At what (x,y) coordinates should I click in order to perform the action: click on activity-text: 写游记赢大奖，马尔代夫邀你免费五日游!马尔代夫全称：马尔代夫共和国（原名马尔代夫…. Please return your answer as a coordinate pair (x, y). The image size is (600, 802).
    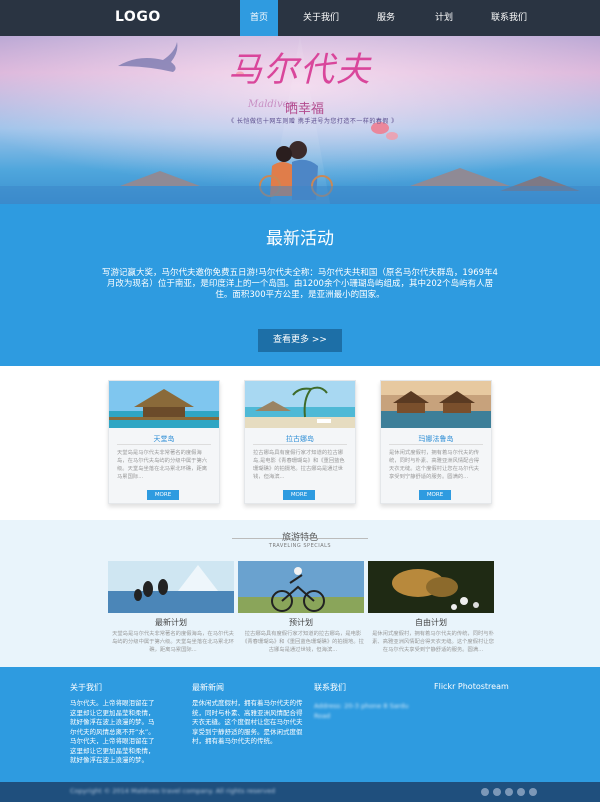
    Looking at the image, I should click on (300, 284).